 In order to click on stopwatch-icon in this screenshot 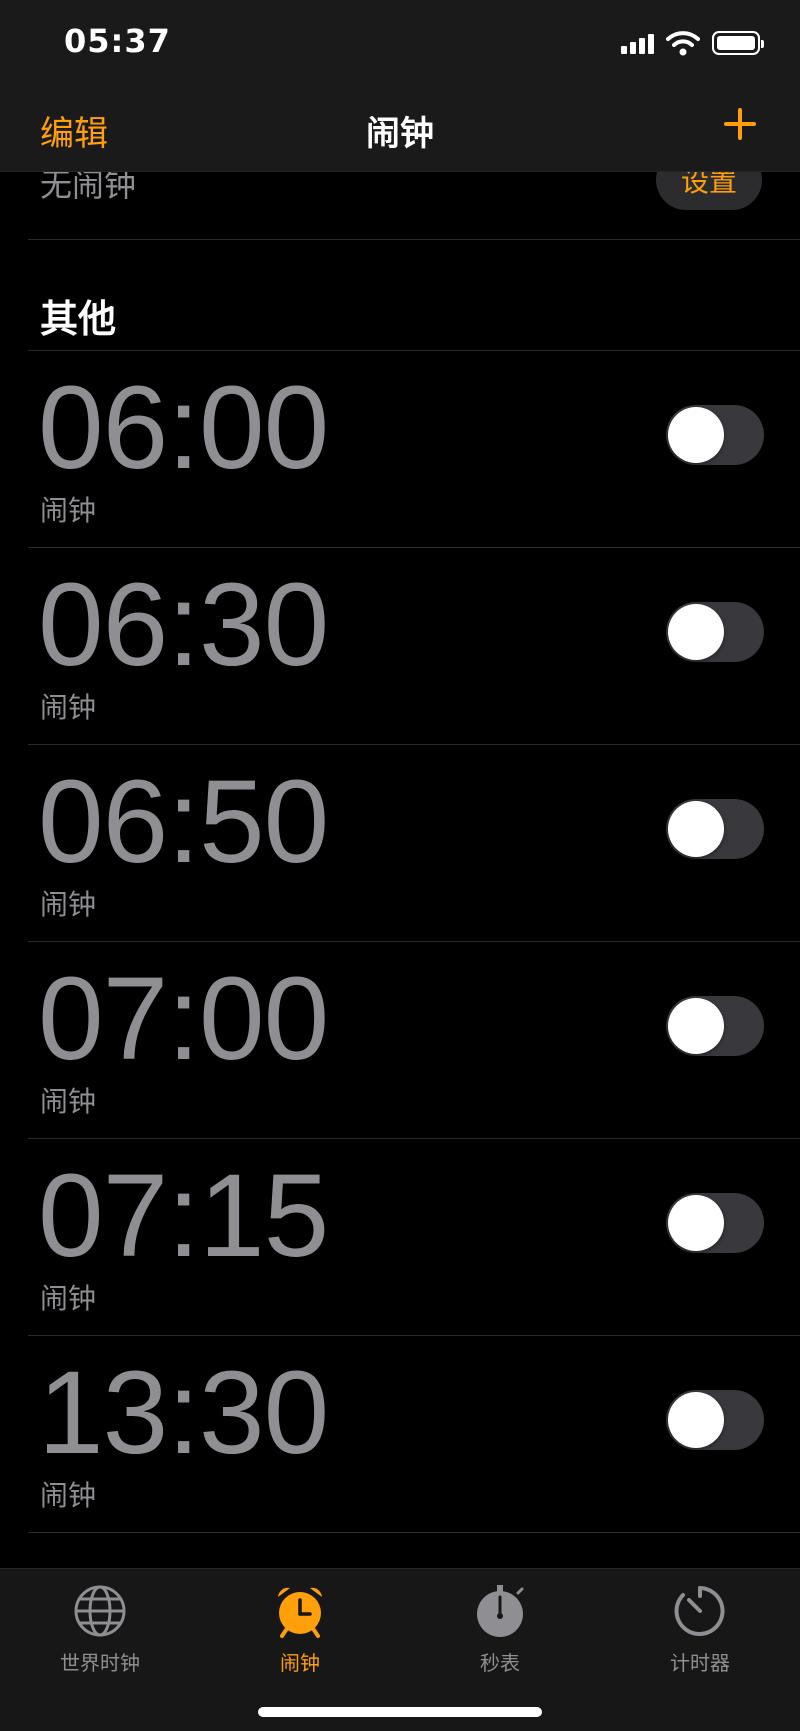, I will do `click(500, 1611)`.